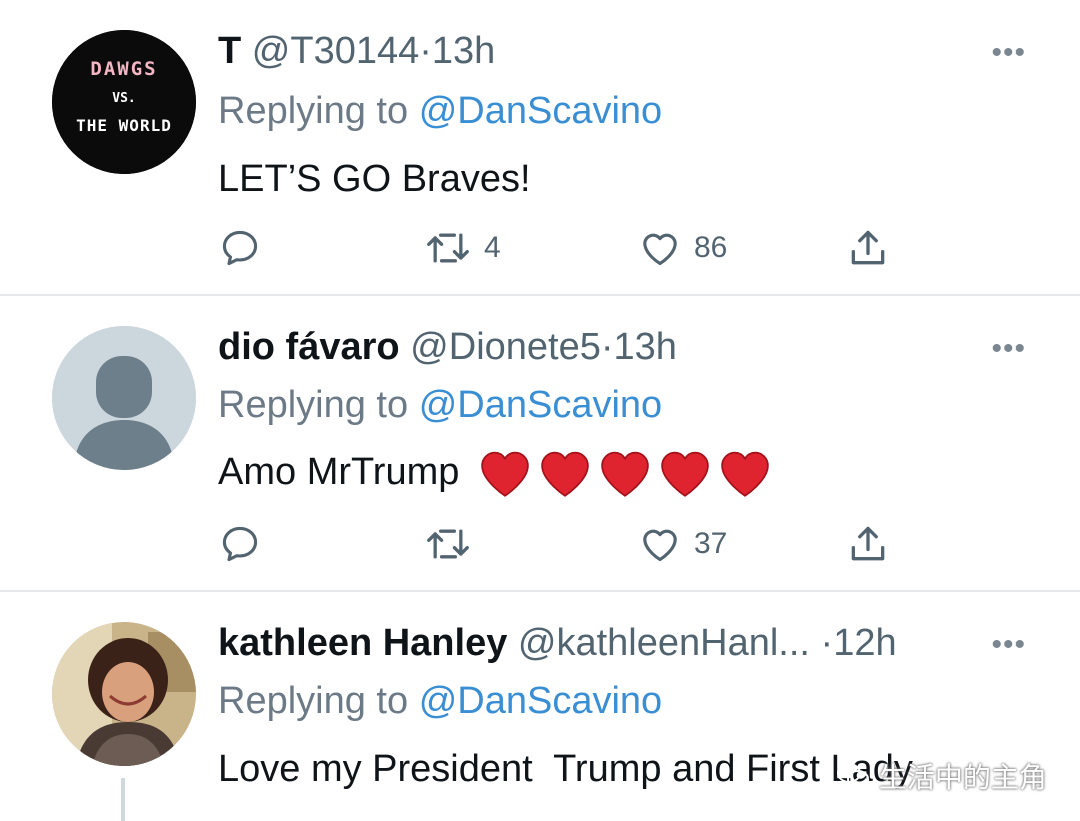  Describe the element at coordinates (123, 799) in the screenshot. I see `thread-line` at that location.